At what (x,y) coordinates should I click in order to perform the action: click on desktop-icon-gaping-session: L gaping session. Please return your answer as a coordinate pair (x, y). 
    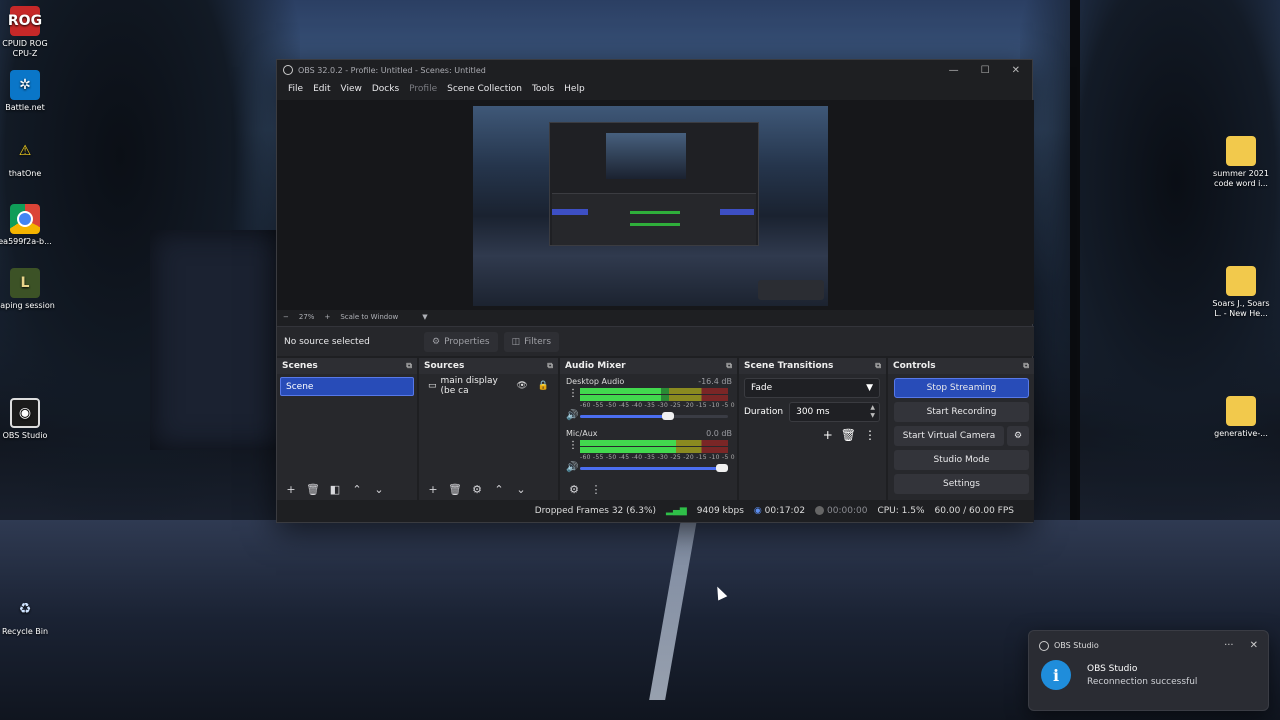
    Looking at the image, I should click on (28, 289).